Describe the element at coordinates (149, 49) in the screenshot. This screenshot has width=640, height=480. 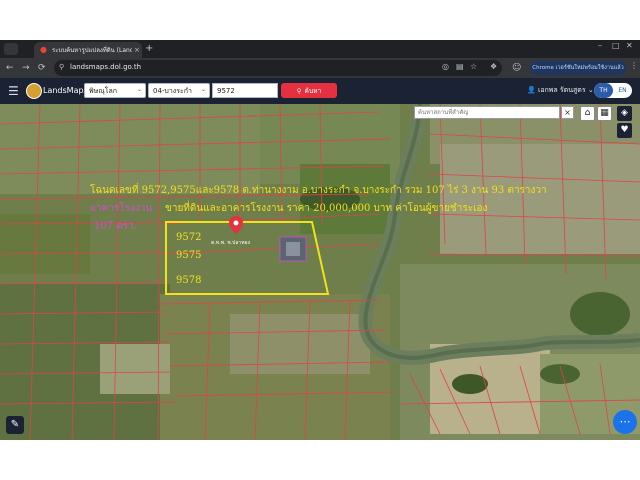
I see `new-tab-button: +` at that location.